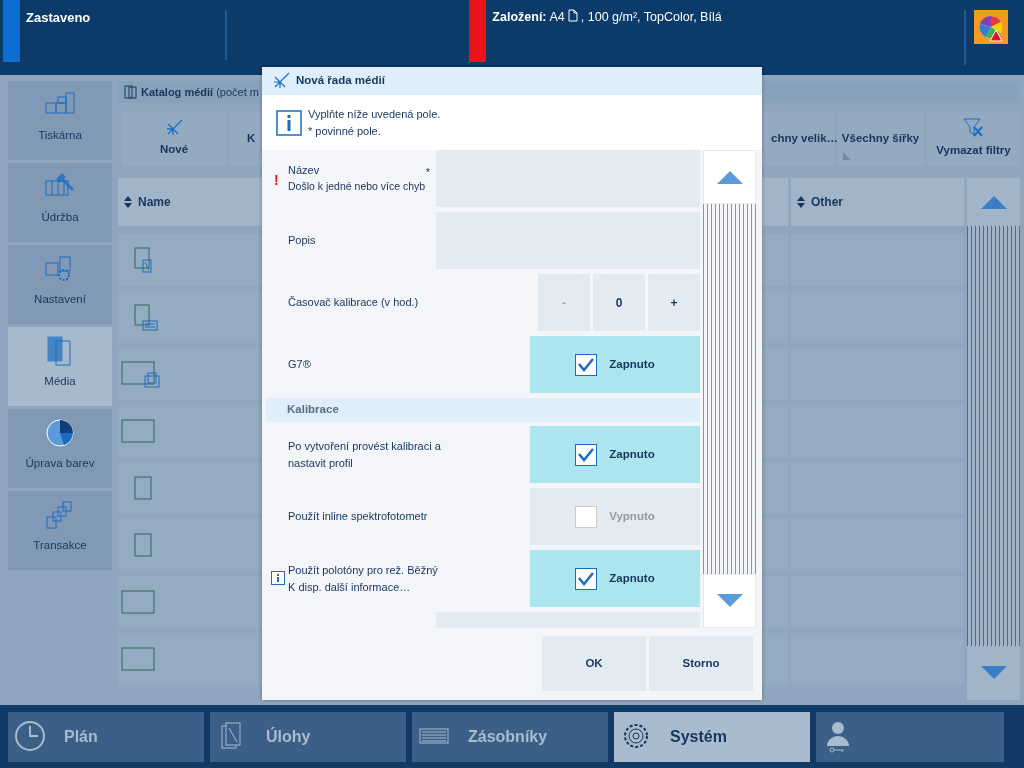 The height and width of the screenshot is (768, 1024). I want to click on info-text: Vyplňte níže uvedená pole., so click(374, 114).